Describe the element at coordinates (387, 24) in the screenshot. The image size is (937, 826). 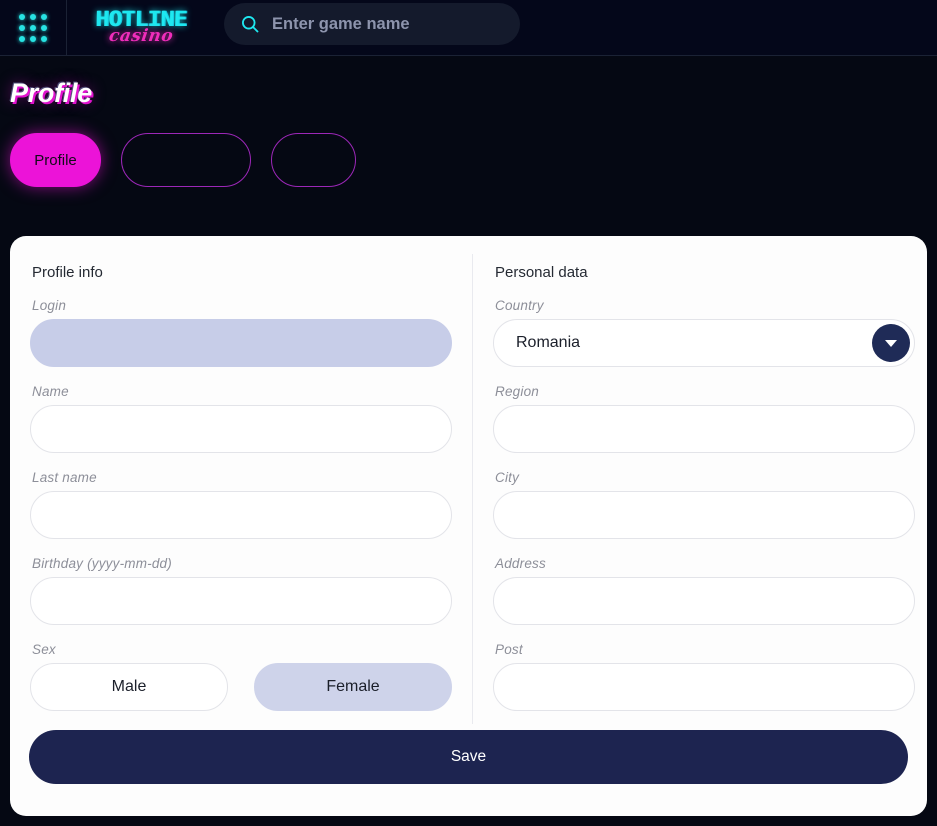
I see `search-input` at that location.